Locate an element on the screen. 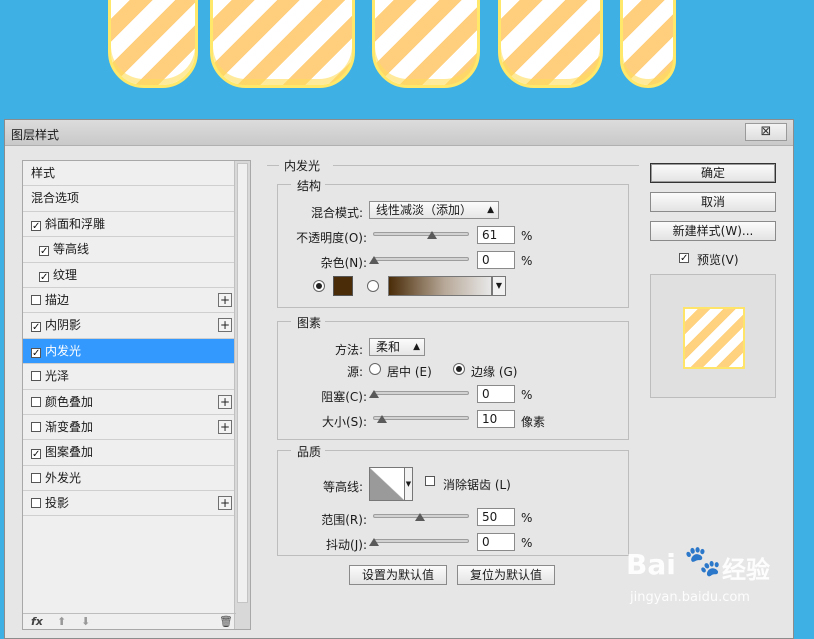  solid-color-radio is located at coordinates (319, 286).